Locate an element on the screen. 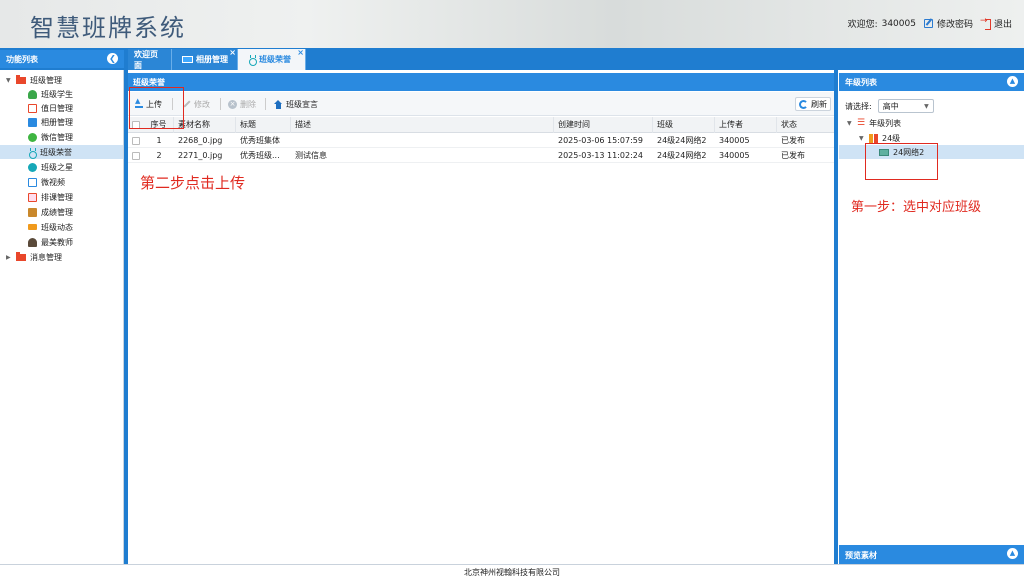 The width and height of the screenshot is (1024, 581). sidebar-title: 功能列表 is located at coordinates (22, 59).